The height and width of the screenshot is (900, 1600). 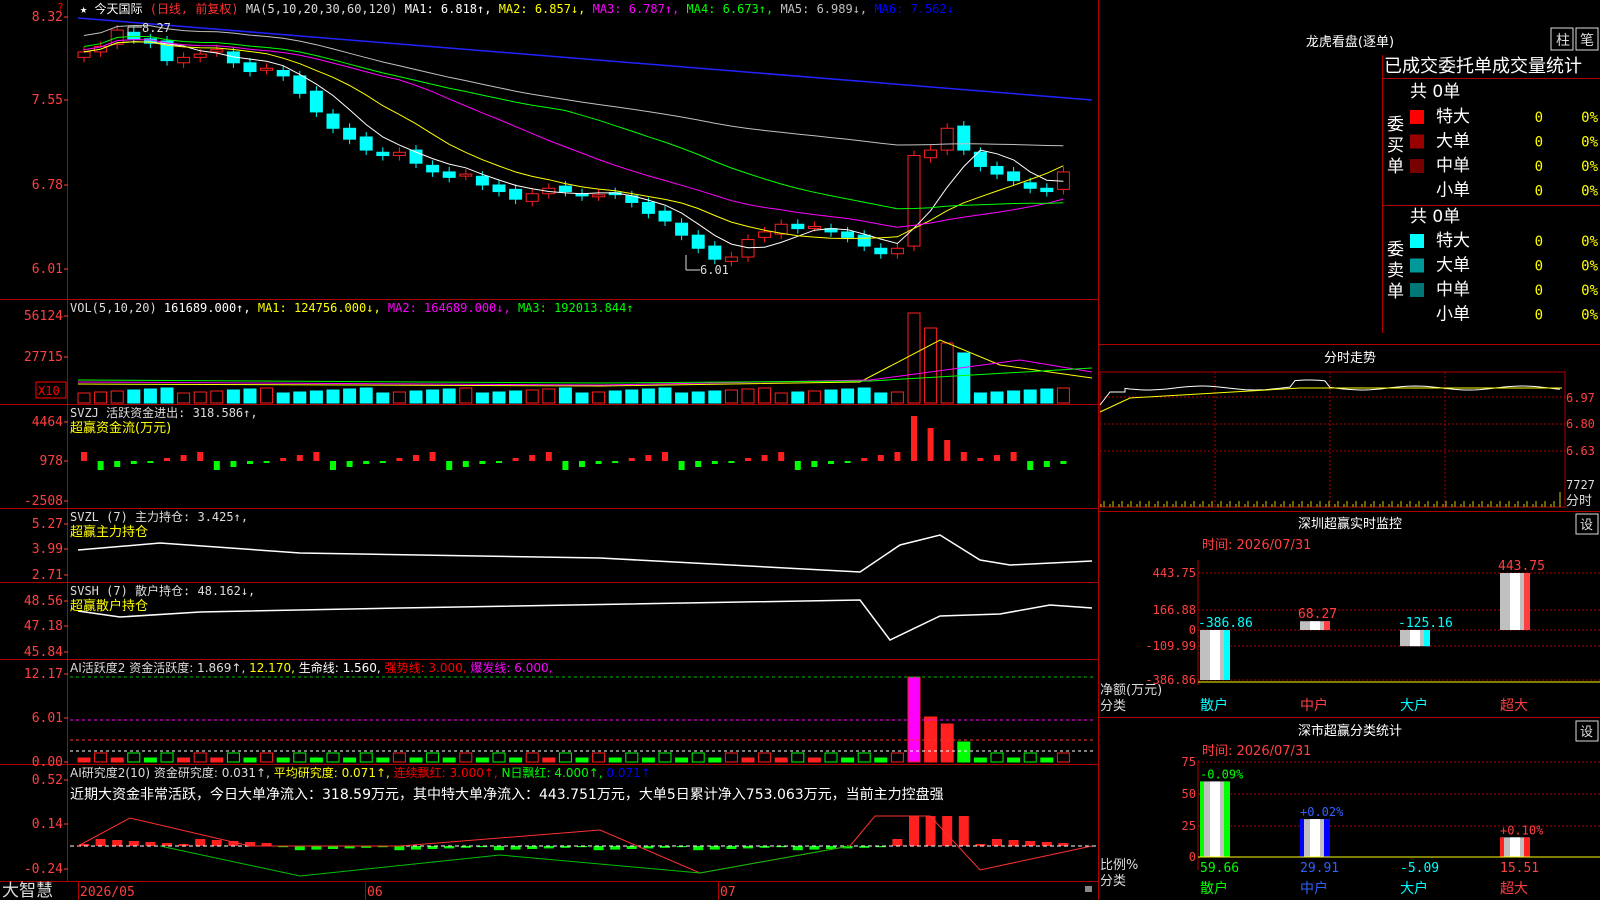 What do you see at coordinates (1395, 271) in the screenshot?
I see `sell-side-label: 委卖单` at bounding box center [1395, 271].